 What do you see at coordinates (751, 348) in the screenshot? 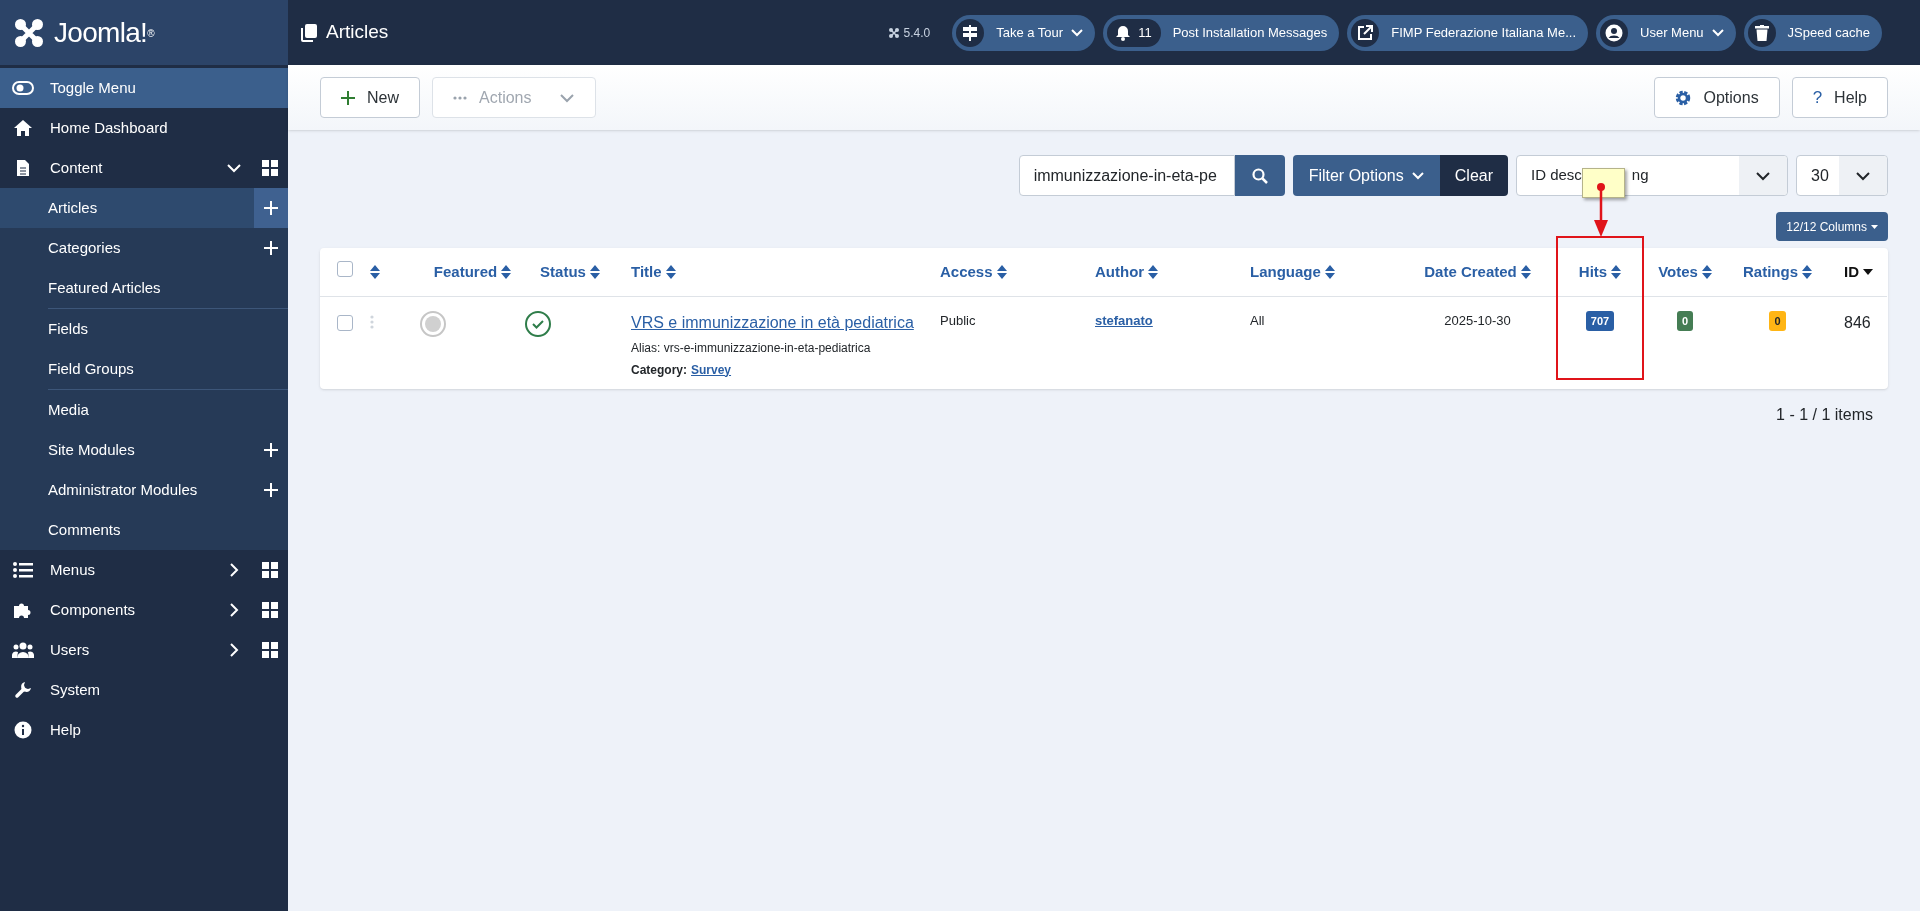
I see `alias-text: Alias: vrs-e-immunizzazione-in-eta-pediatrica` at bounding box center [751, 348].